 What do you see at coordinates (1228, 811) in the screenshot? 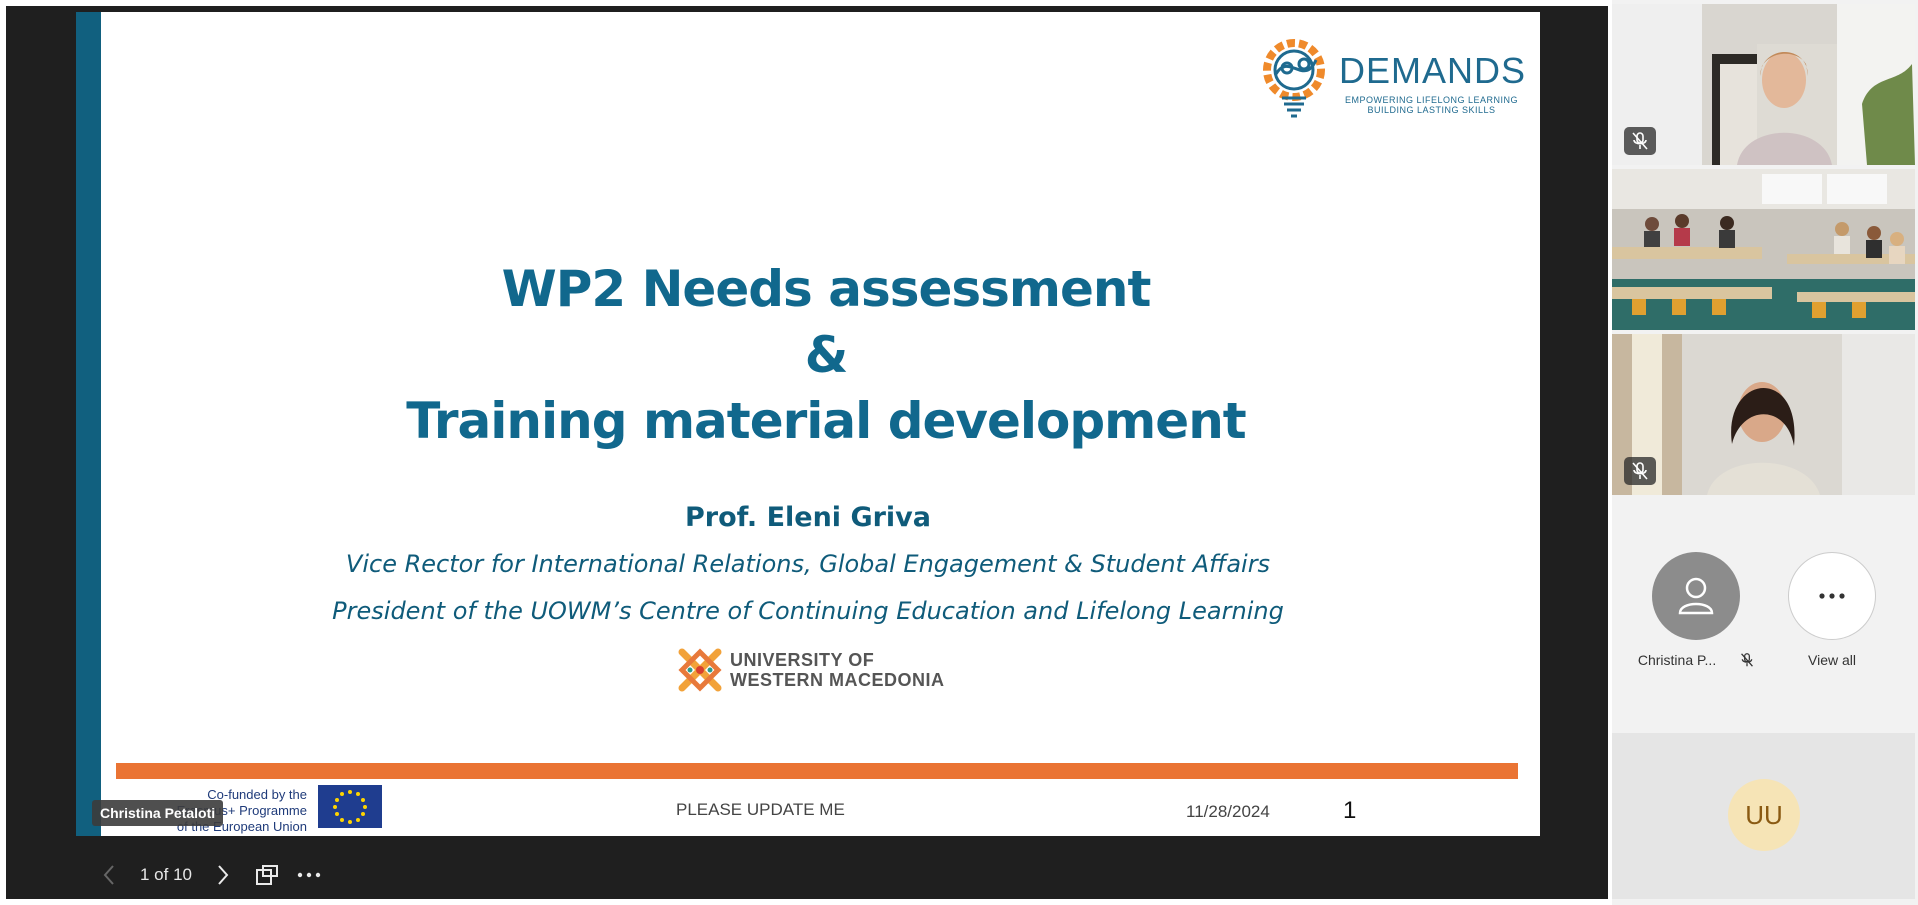
I see `slide-footer-date: 11/28/2024` at bounding box center [1228, 811].